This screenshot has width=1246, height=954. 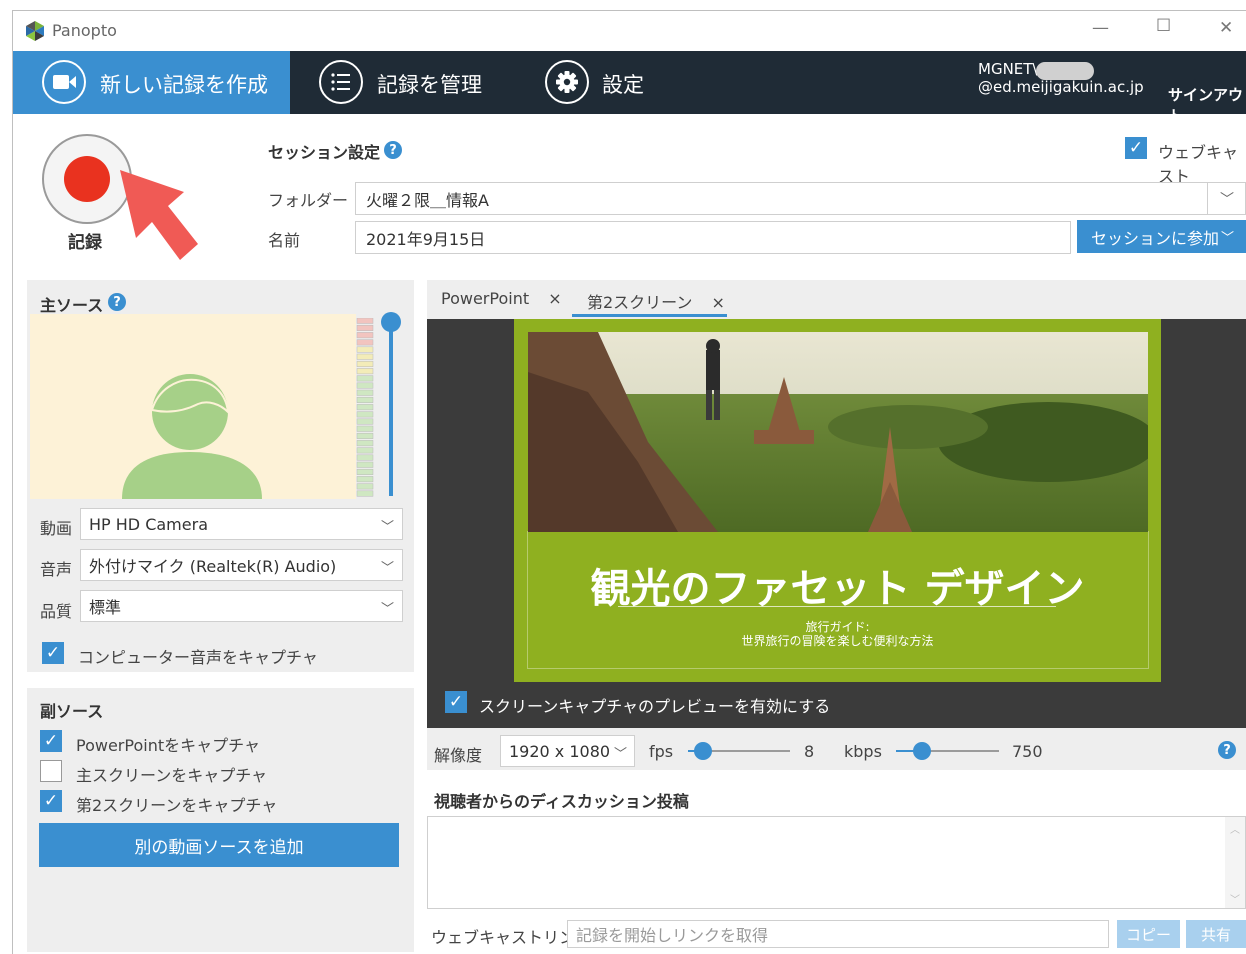 What do you see at coordinates (391, 409) in the screenshot?
I see `volume-slider-track` at bounding box center [391, 409].